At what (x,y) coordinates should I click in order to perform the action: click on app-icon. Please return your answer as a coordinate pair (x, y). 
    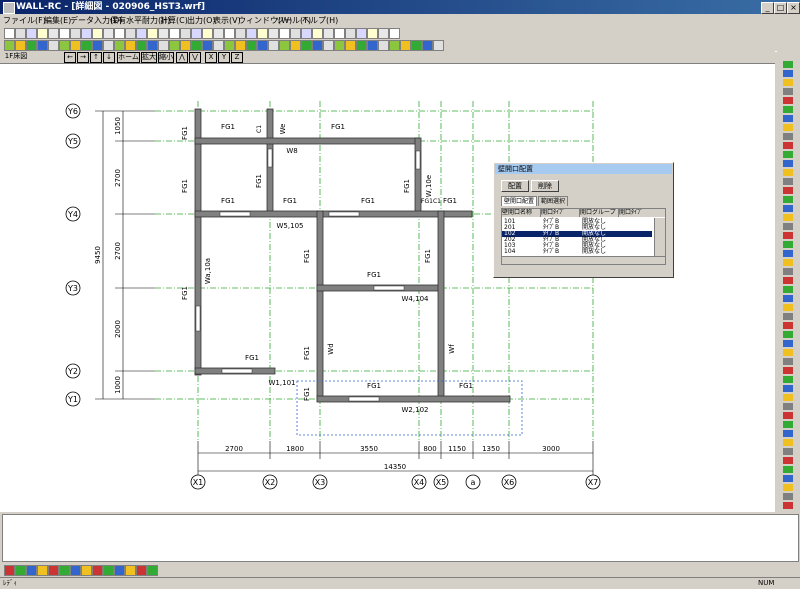
    Looking at the image, I should click on (9, 8).